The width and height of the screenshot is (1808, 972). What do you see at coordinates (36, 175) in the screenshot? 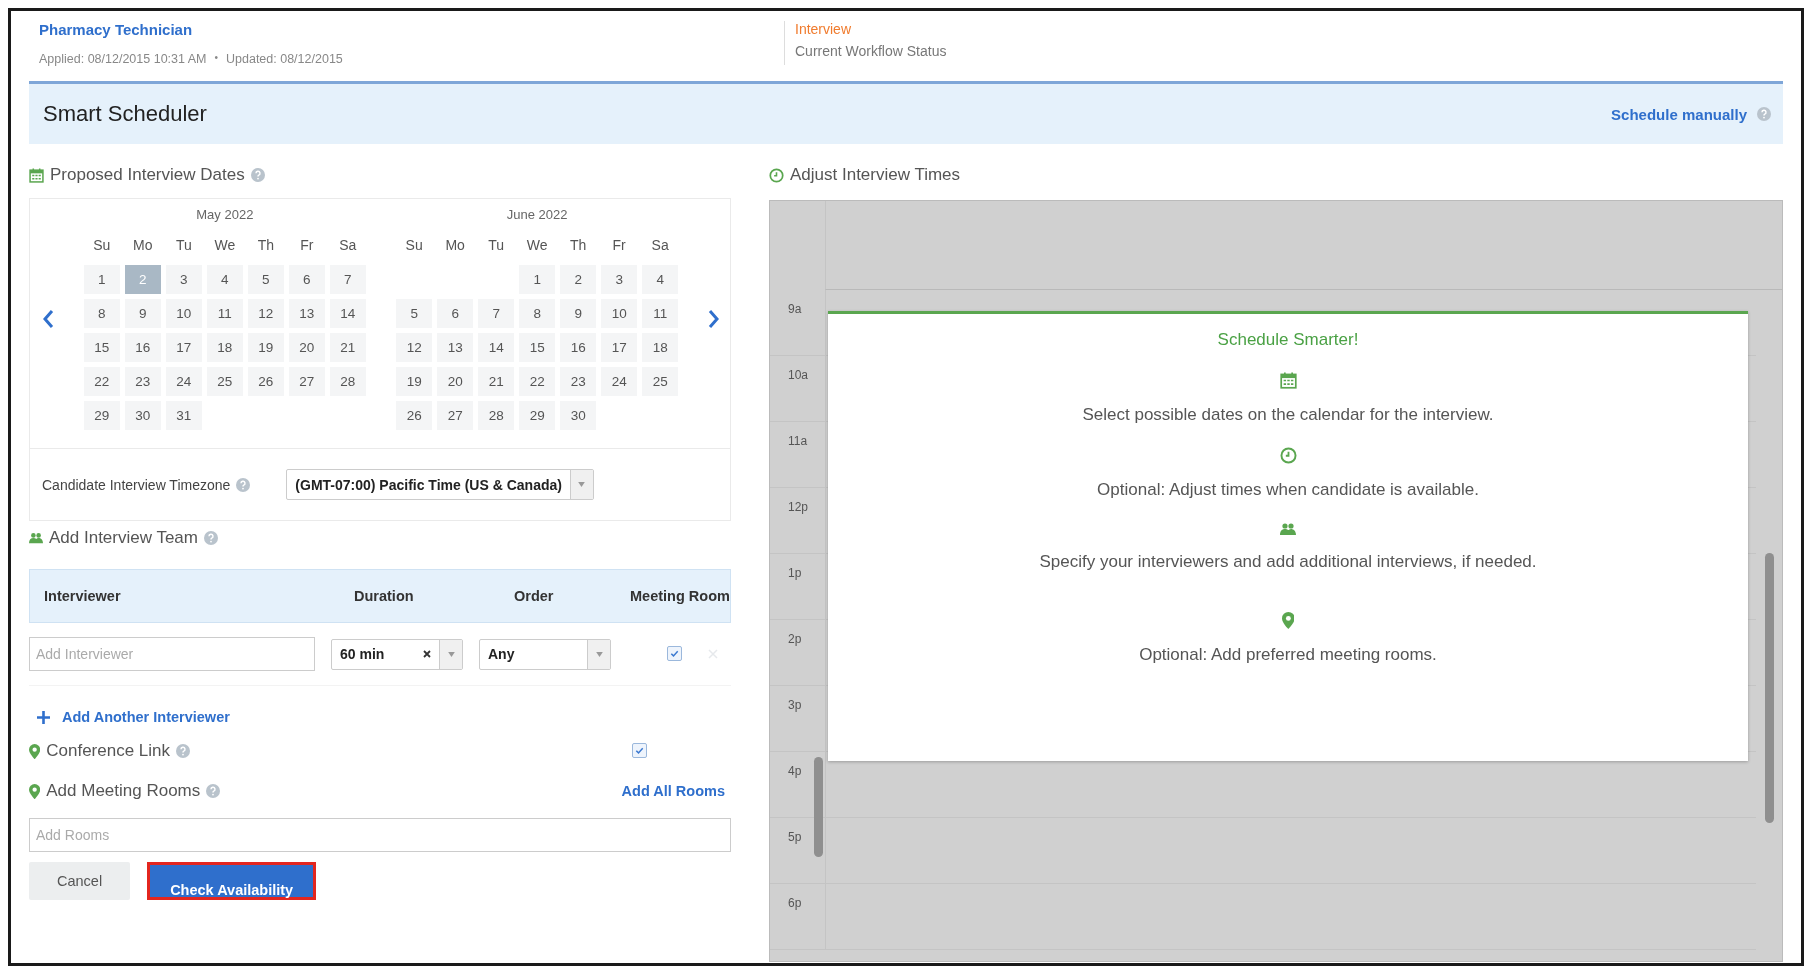
I see `calendar-icon` at bounding box center [36, 175].